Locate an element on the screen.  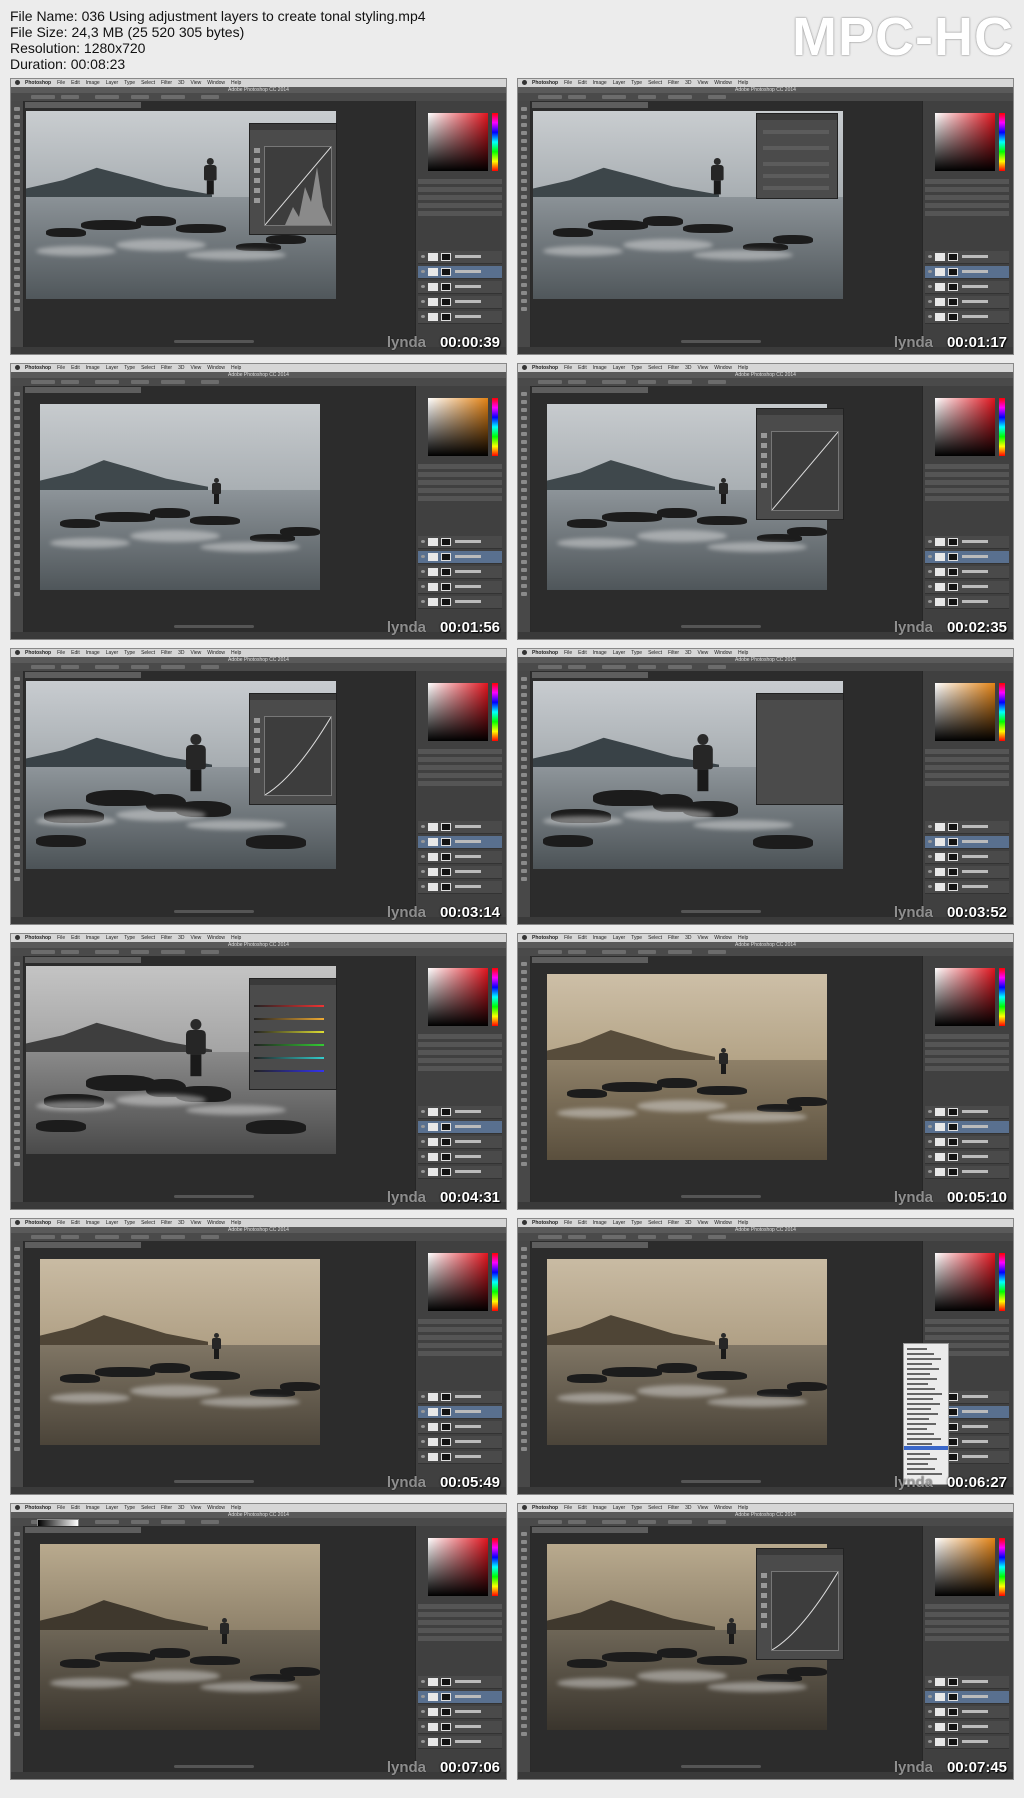
menu-item: Help is located at coordinates (743, 1508).